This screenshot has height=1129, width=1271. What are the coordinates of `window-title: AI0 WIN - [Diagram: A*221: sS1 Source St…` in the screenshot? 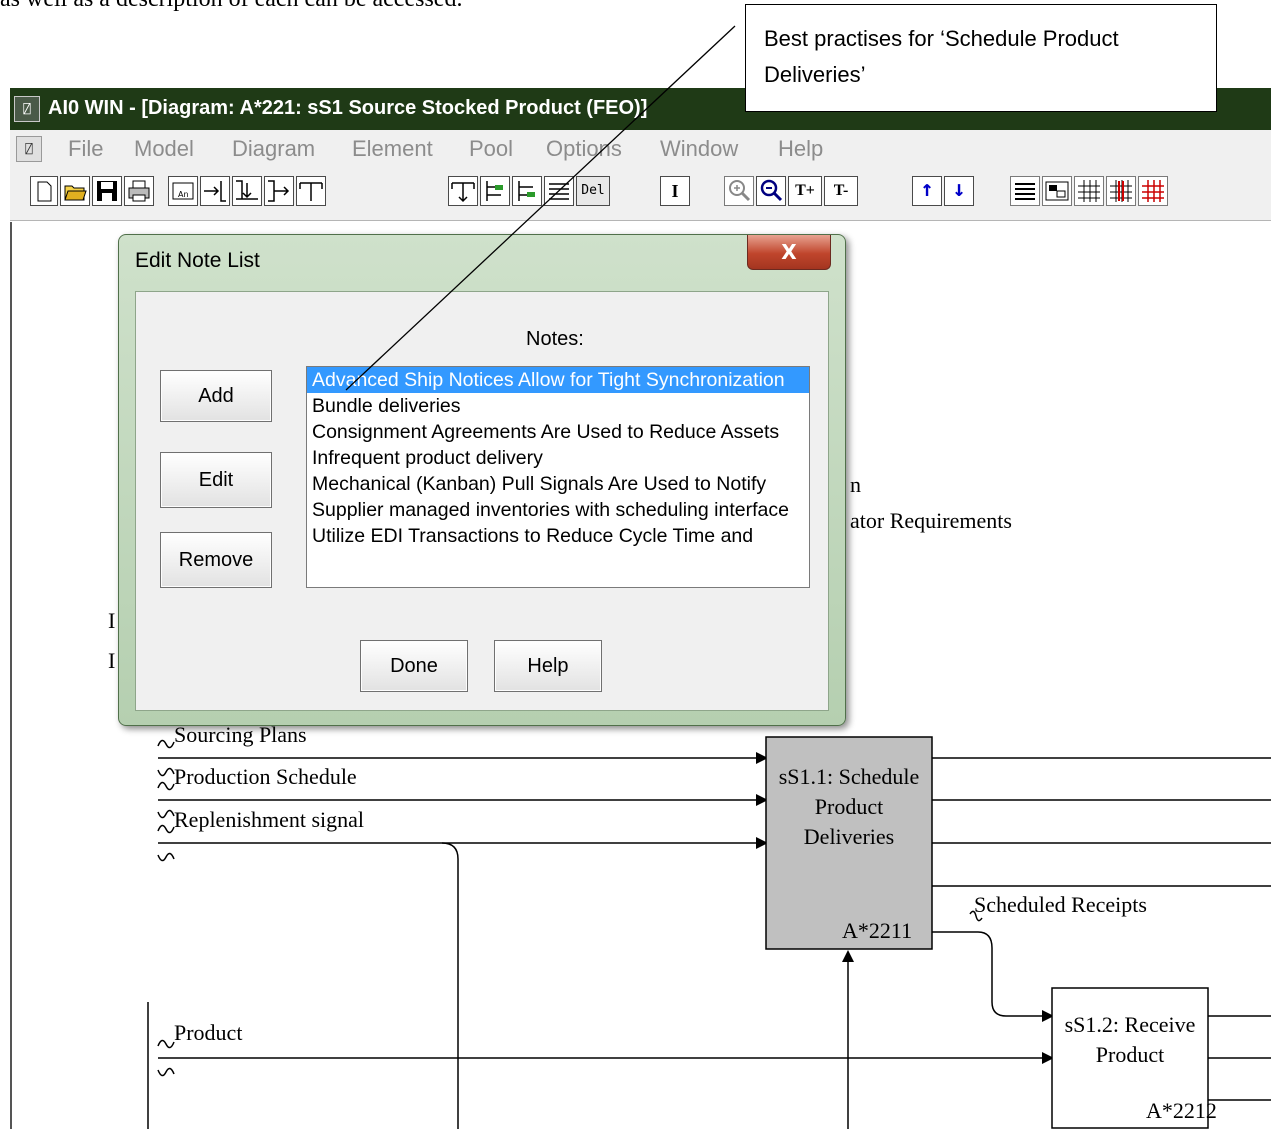 It's located at (348, 108).